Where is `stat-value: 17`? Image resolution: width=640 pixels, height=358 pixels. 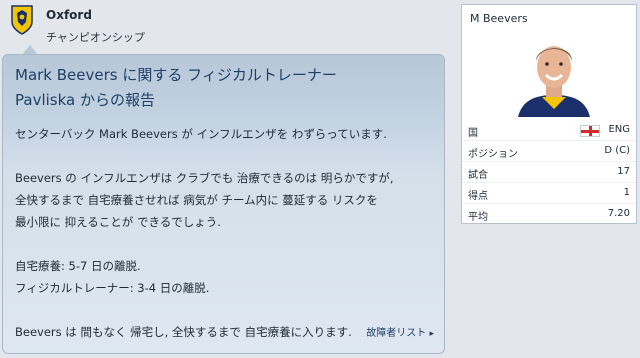
stat-value: 17 is located at coordinates (623, 171).